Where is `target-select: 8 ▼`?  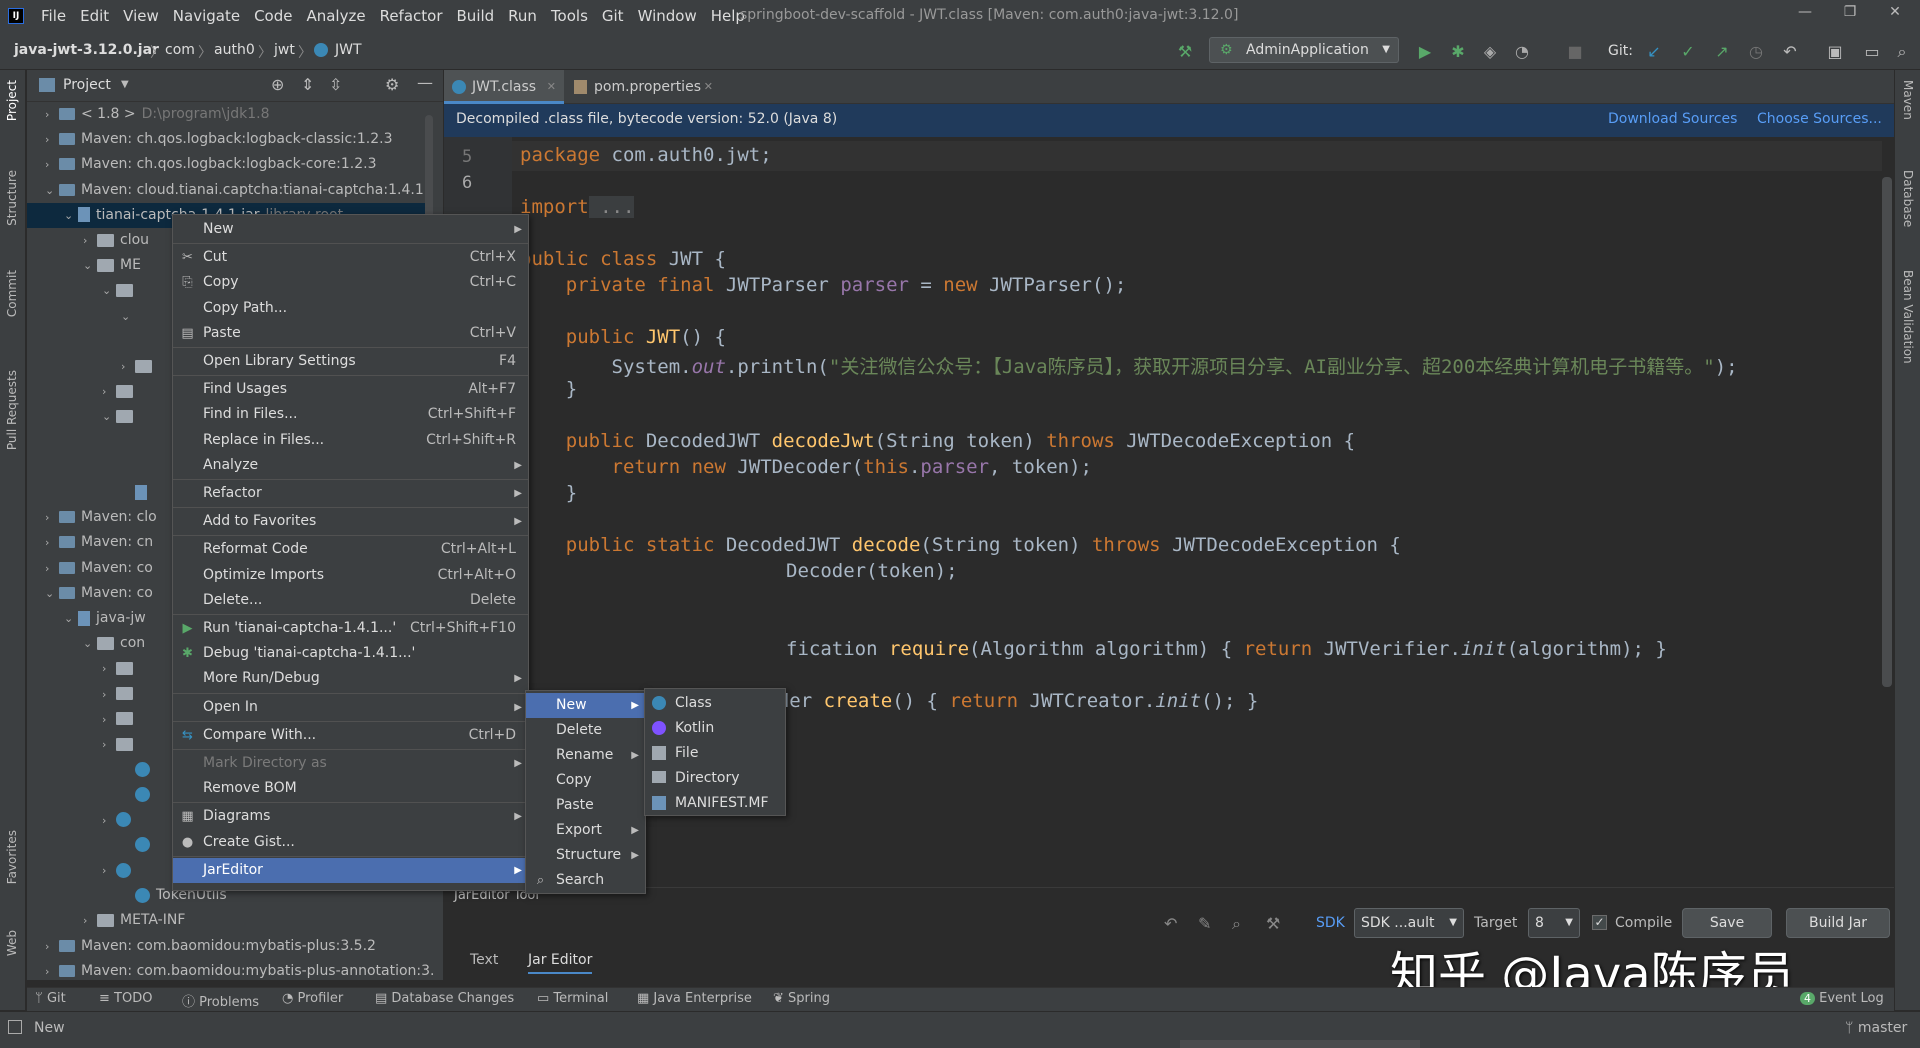
target-select: 8 ▼ is located at coordinates (1554, 923).